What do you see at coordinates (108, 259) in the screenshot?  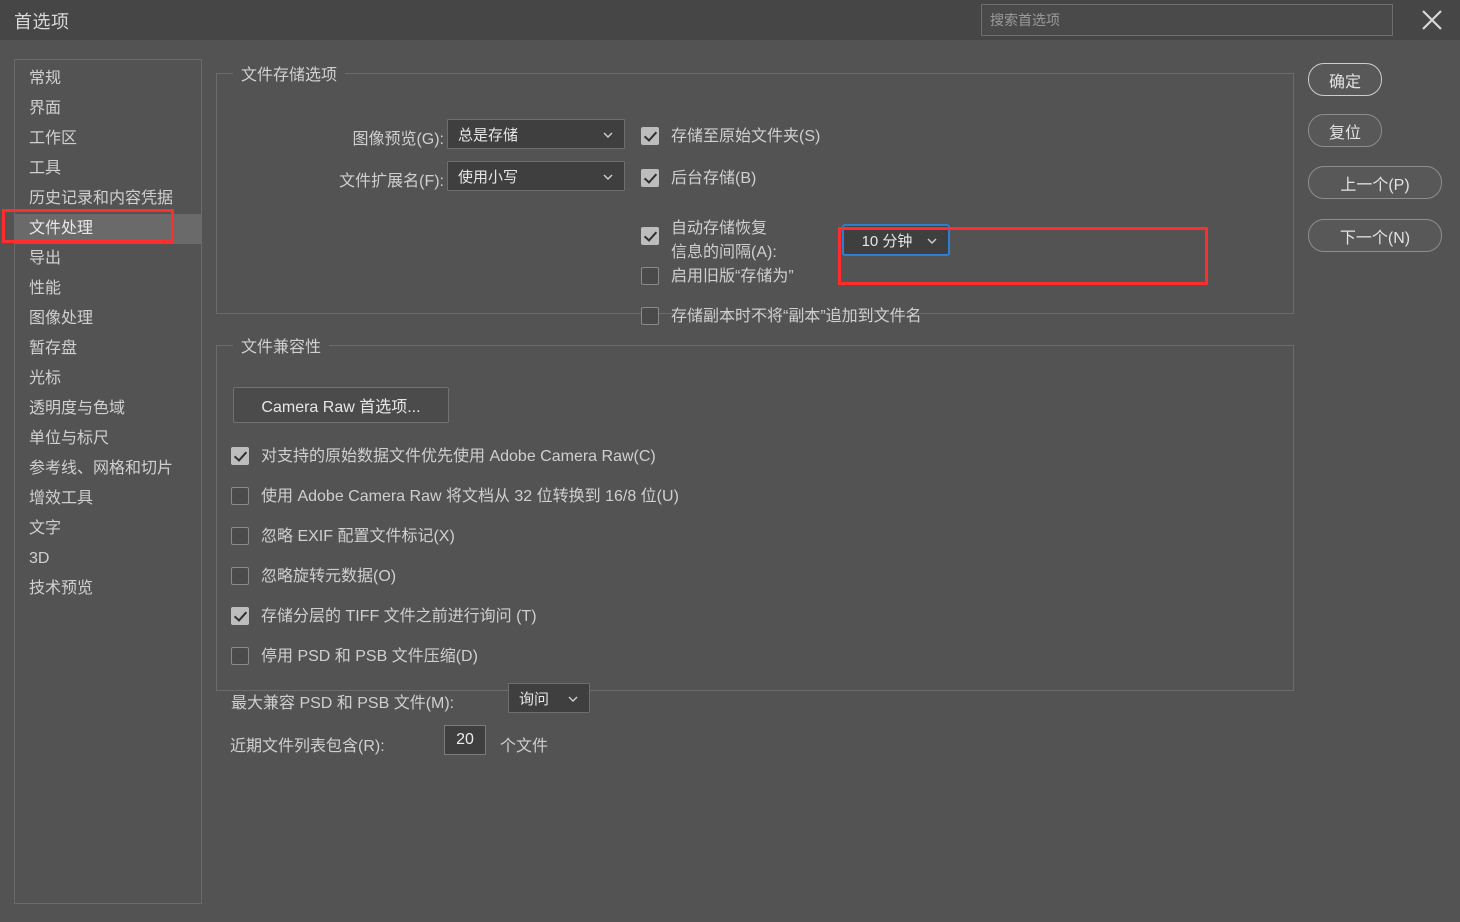 I see `sidebar-item-export: 导出` at bounding box center [108, 259].